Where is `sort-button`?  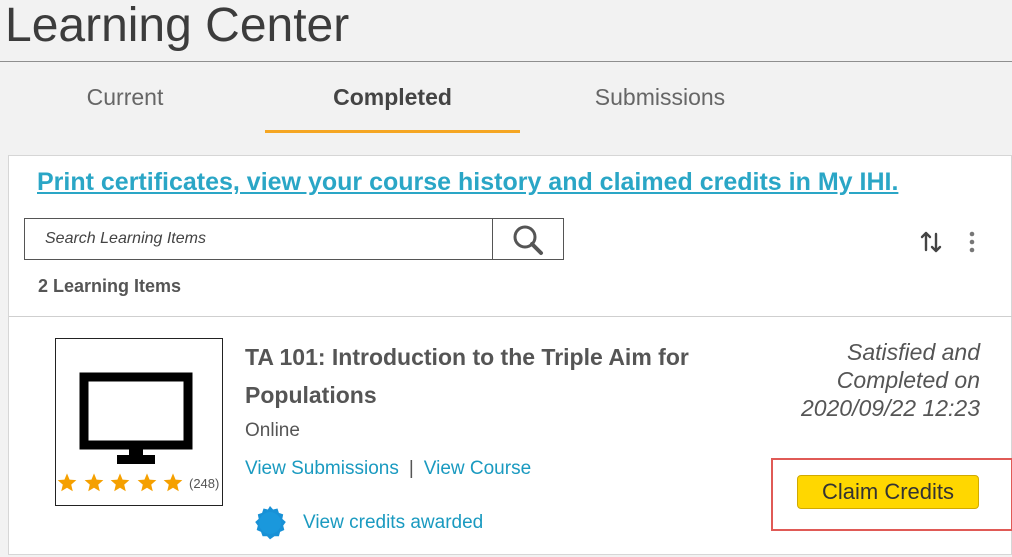 sort-button is located at coordinates (931, 242).